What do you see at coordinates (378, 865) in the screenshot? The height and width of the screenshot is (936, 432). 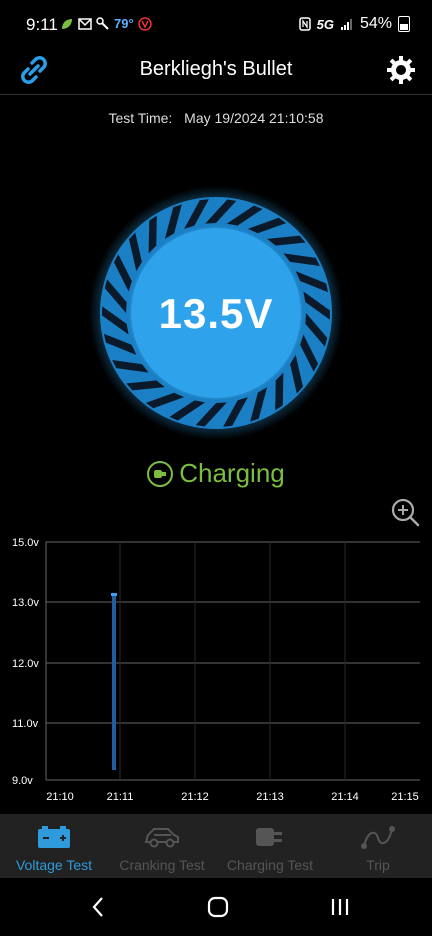 I see `tab-label: Trip` at bounding box center [378, 865].